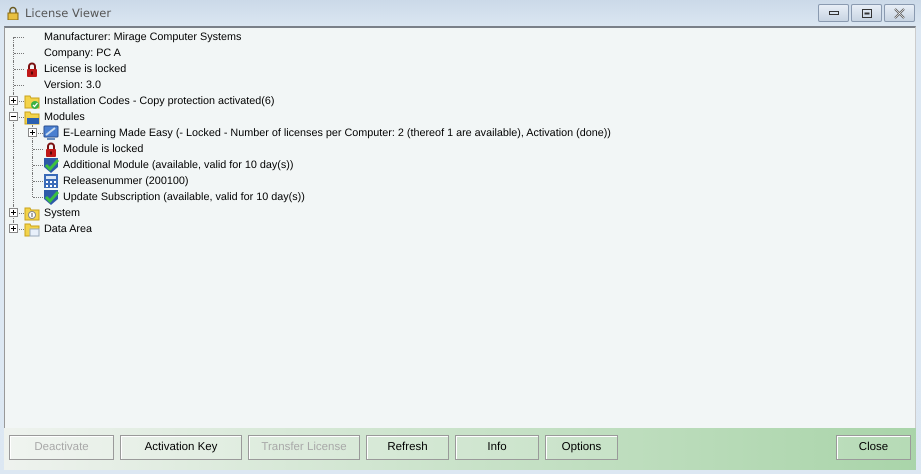 The width and height of the screenshot is (921, 474). Describe the element at coordinates (72, 85) in the screenshot. I see `tree-item: Version: 3.0` at that location.